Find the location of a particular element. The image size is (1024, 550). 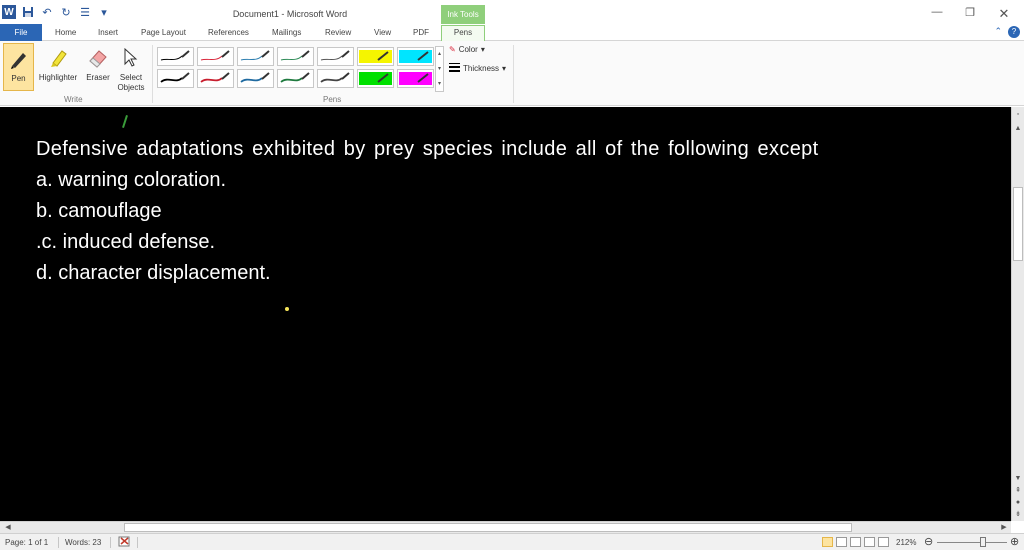

web-layout-view-icon is located at coordinates (855, 542).